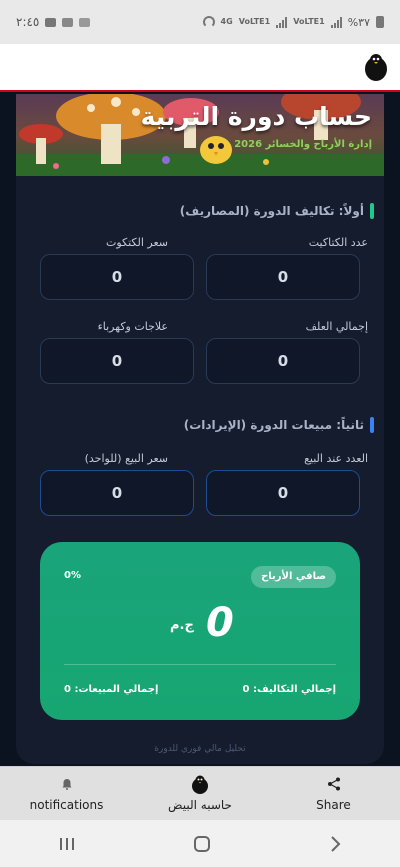  What do you see at coordinates (282, 22) in the screenshot?
I see `signal-icon` at bounding box center [282, 22].